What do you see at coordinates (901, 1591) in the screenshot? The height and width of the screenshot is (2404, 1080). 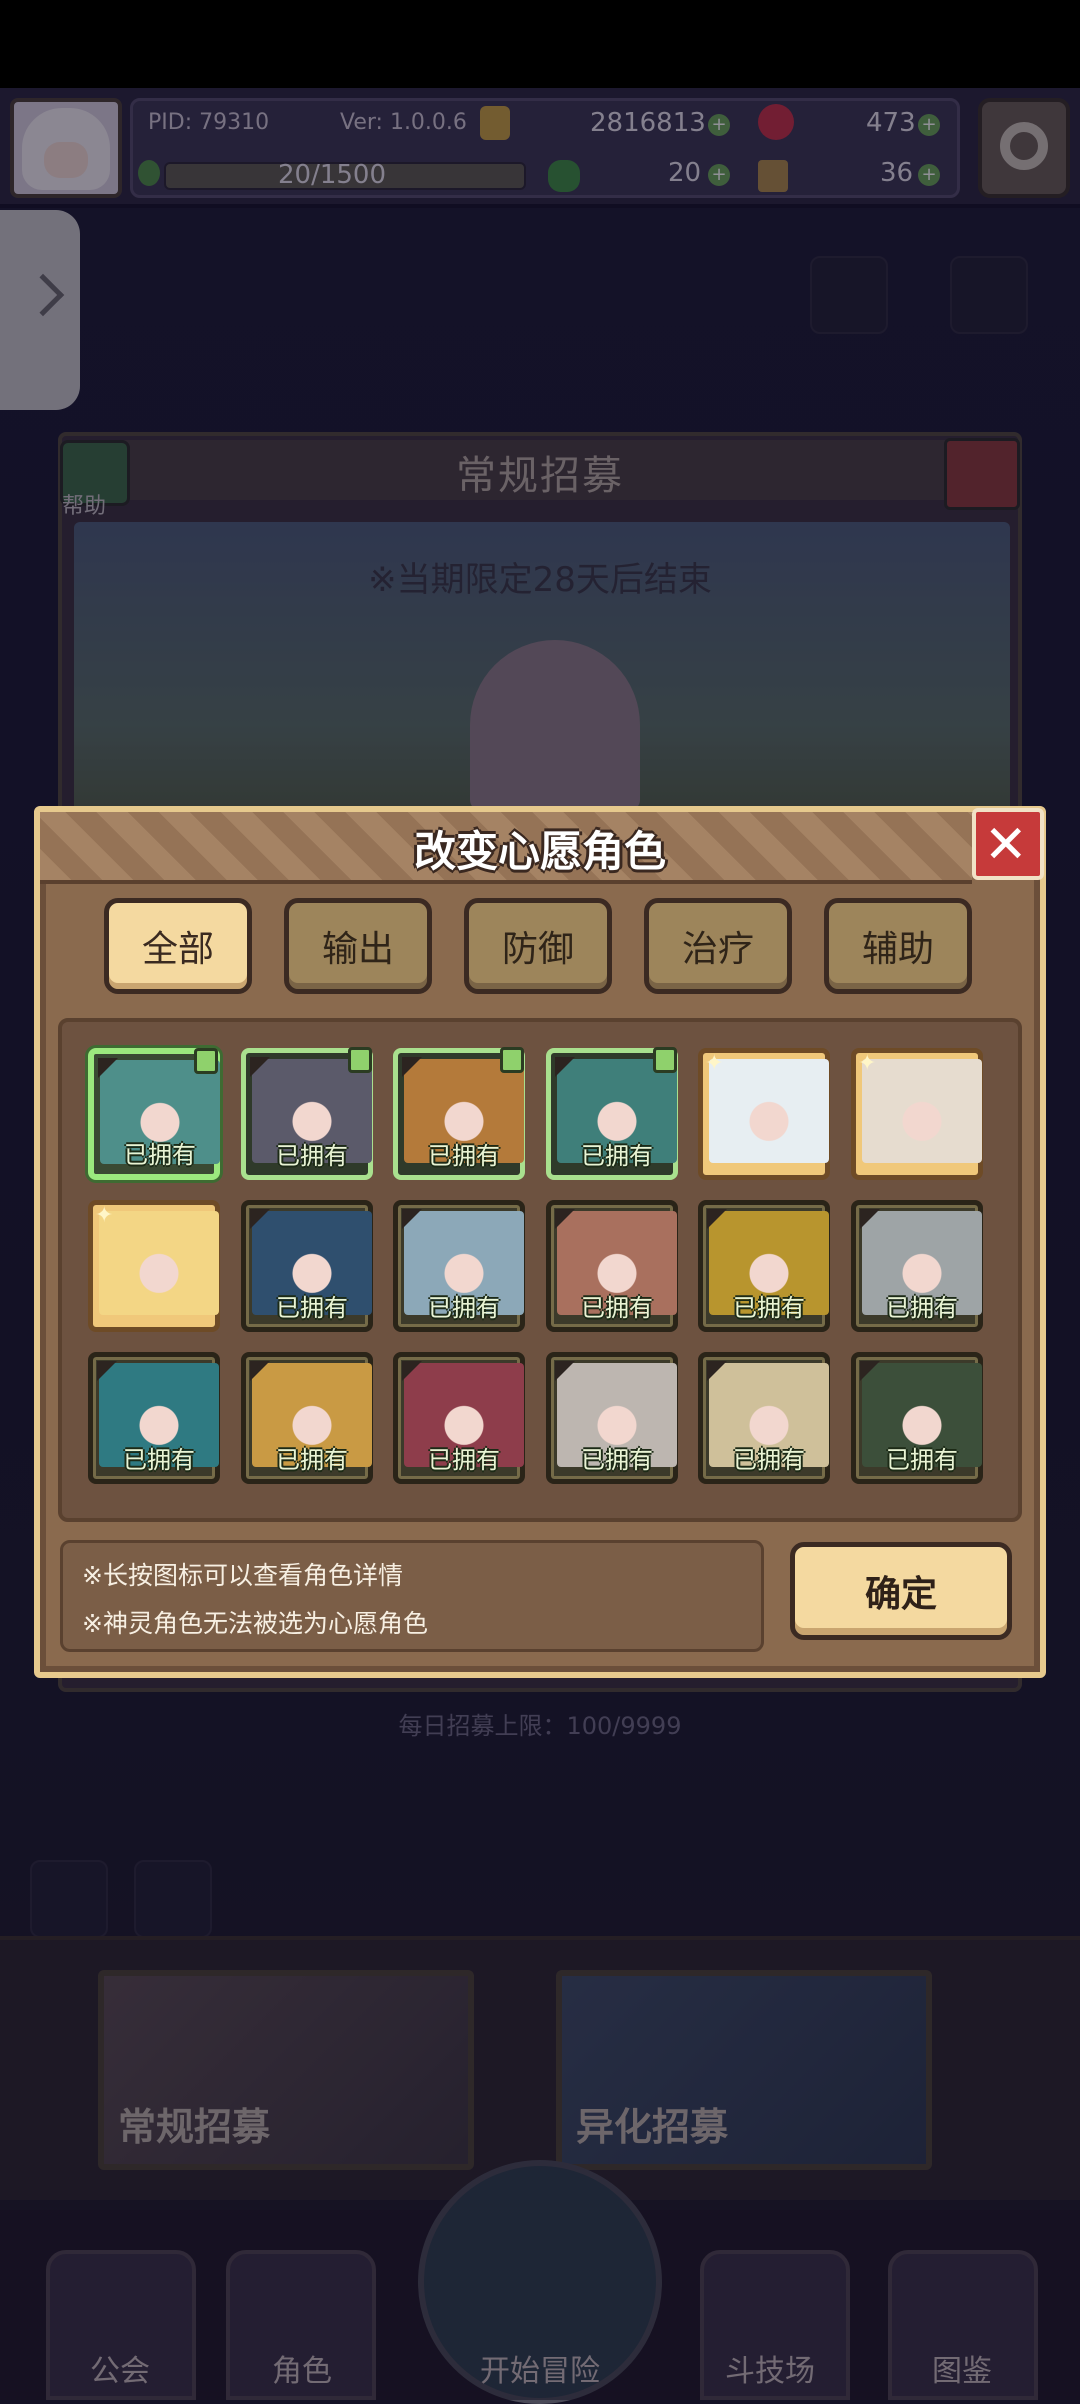 I see `confirm-button: 确定` at bounding box center [901, 1591].